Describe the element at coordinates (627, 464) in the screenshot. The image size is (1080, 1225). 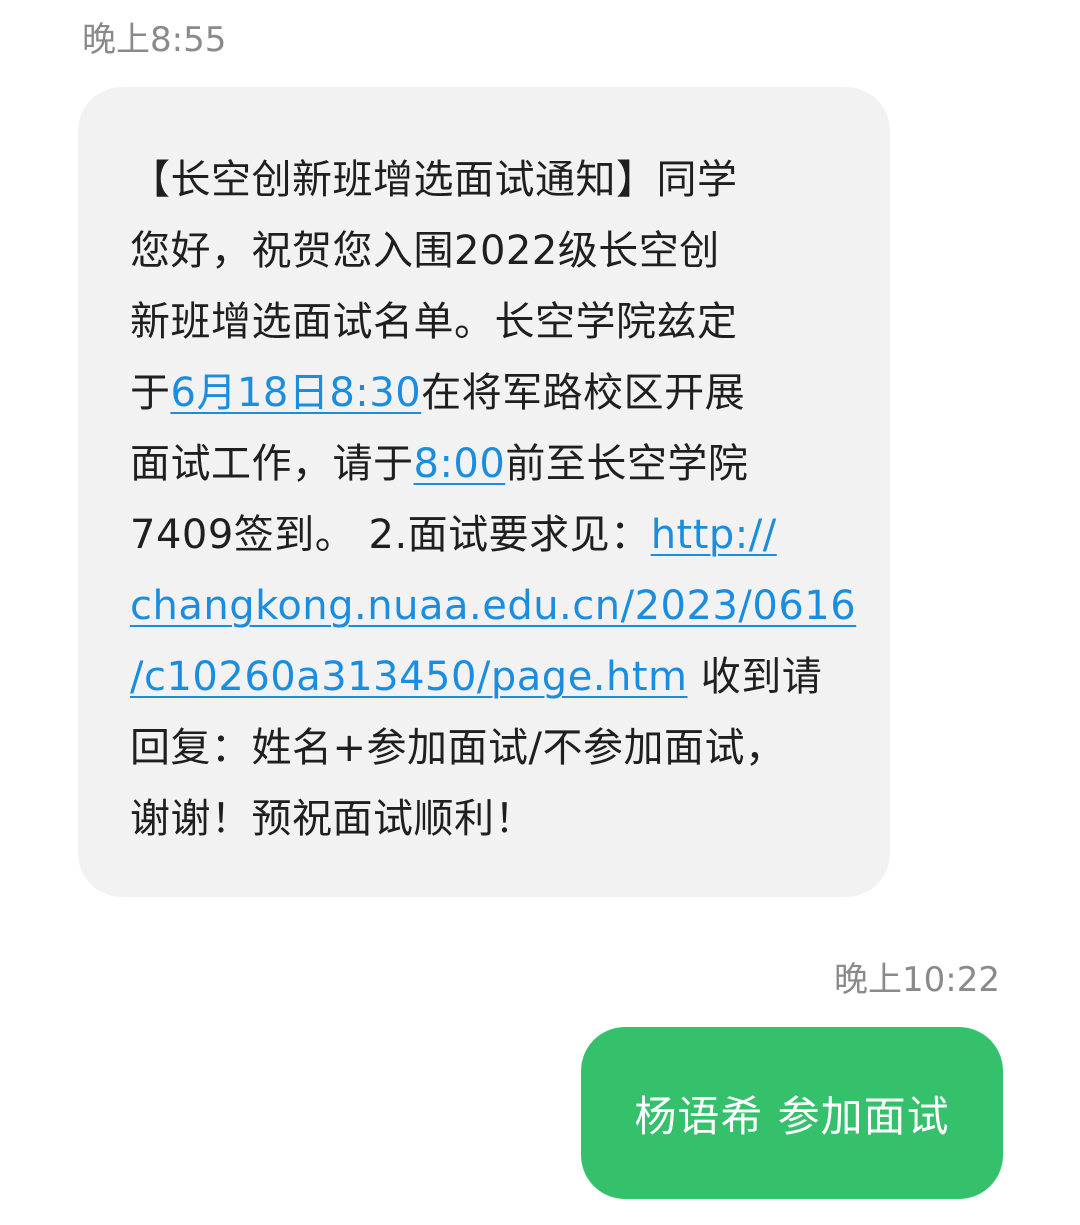
I see `message-text-segment: 前至长空学院` at that location.